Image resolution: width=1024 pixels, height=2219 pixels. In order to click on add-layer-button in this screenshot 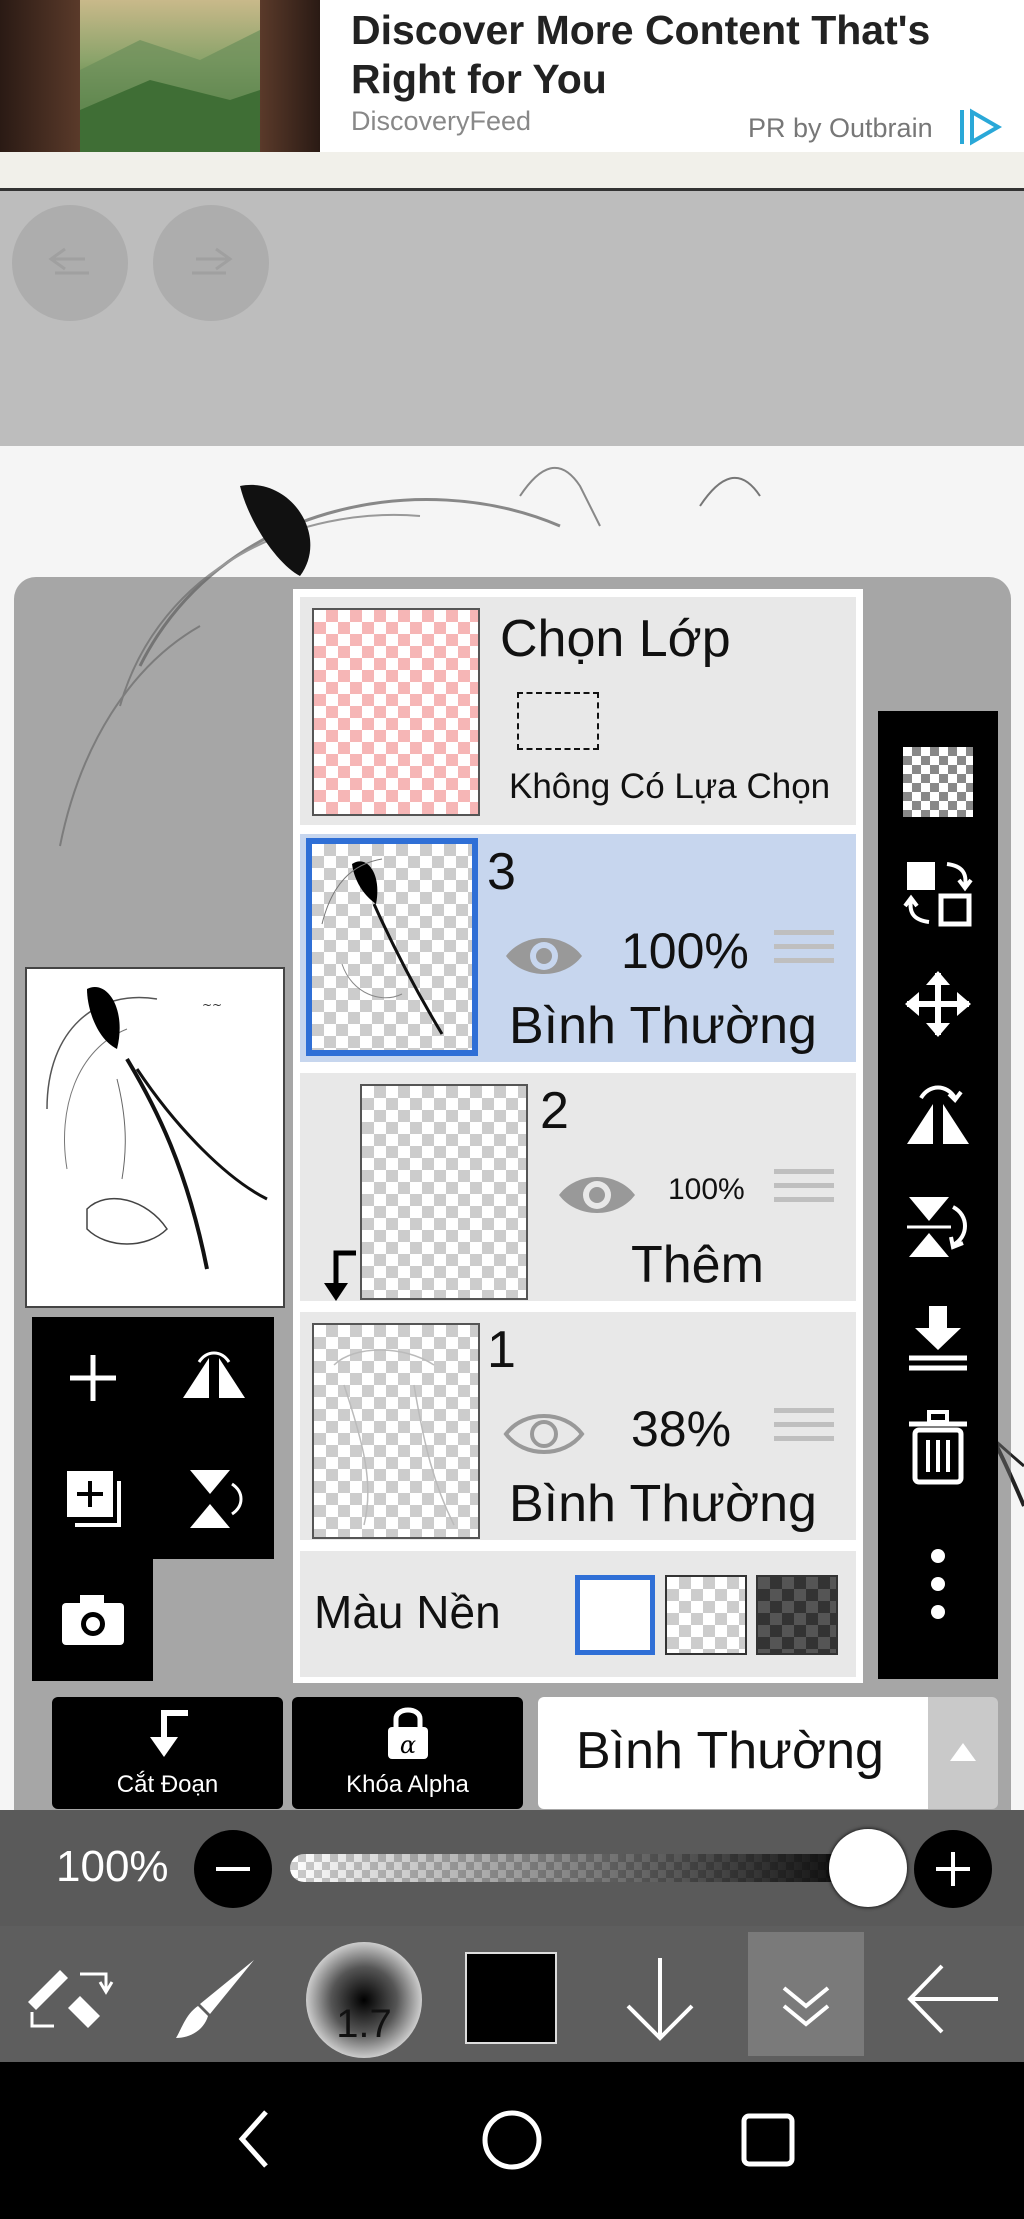, I will do `click(92, 1377)`.